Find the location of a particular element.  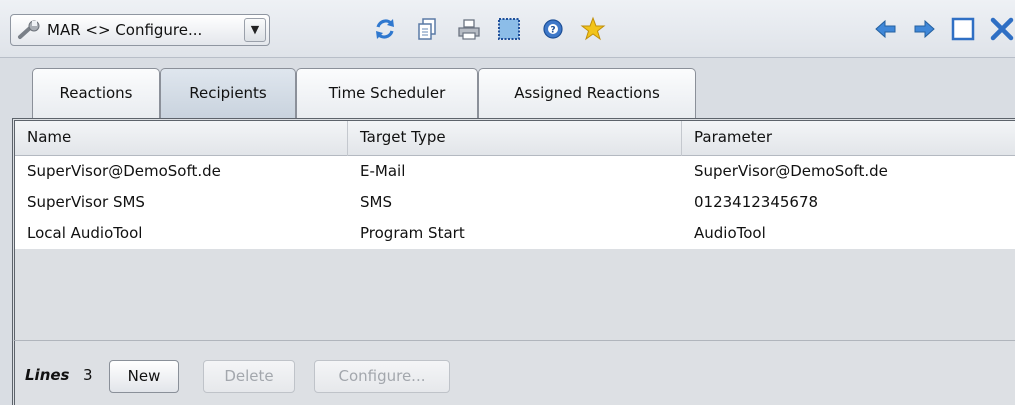

cell-name: SuperVisor SMS is located at coordinates (86, 202).